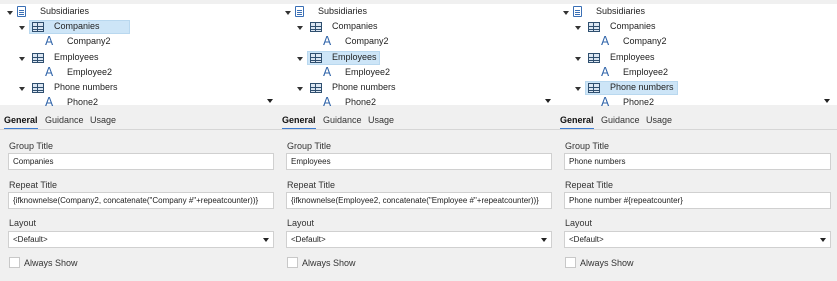  What do you see at coordinates (697, 161) in the screenshot?
I see `group-title-field: Phone numbers` at bounding box center [697, 161].